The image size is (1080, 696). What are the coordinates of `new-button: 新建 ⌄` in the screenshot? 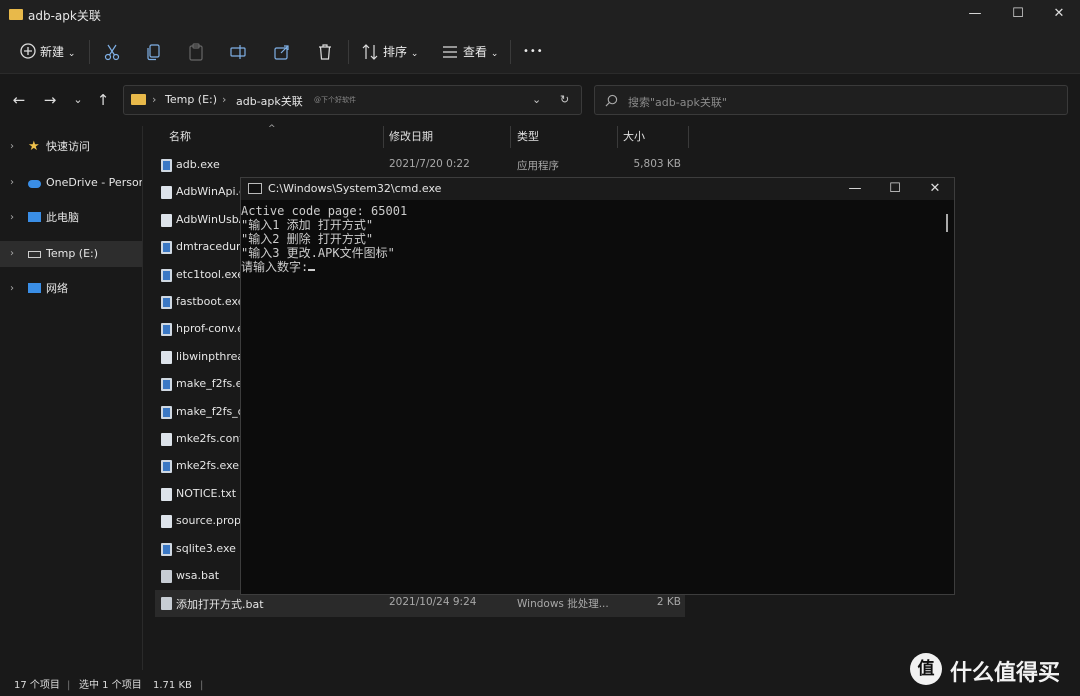 It's located at (57, 52).